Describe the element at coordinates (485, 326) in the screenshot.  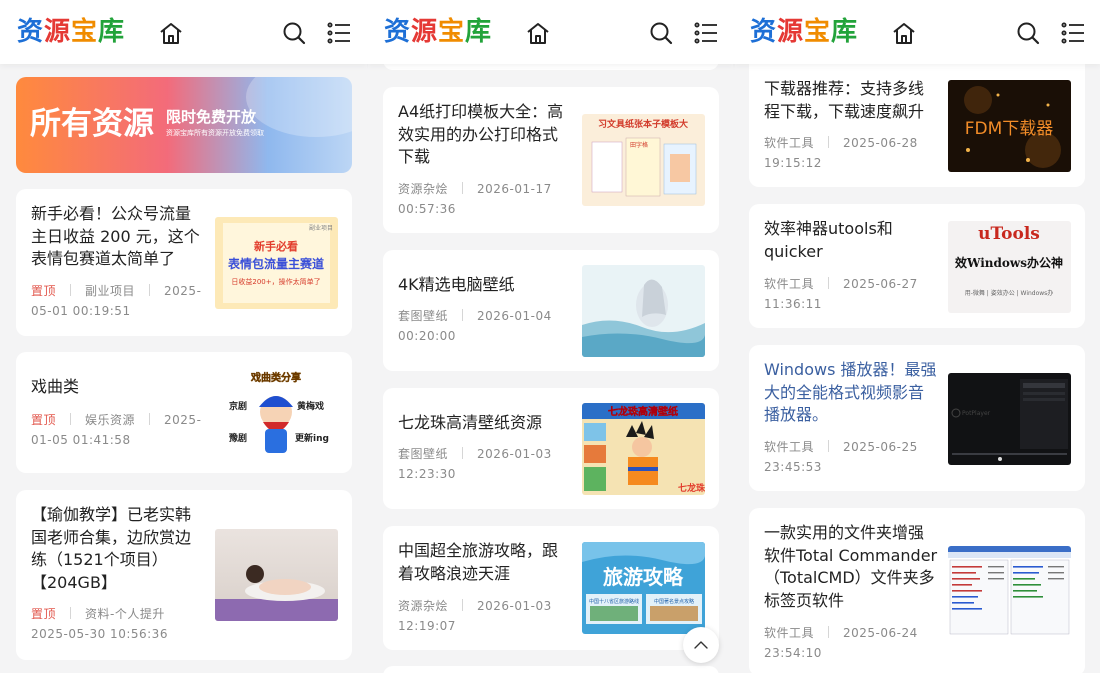
I see `article-meta: 套图壁纸 2026-01-04 00:20:00` at that location.